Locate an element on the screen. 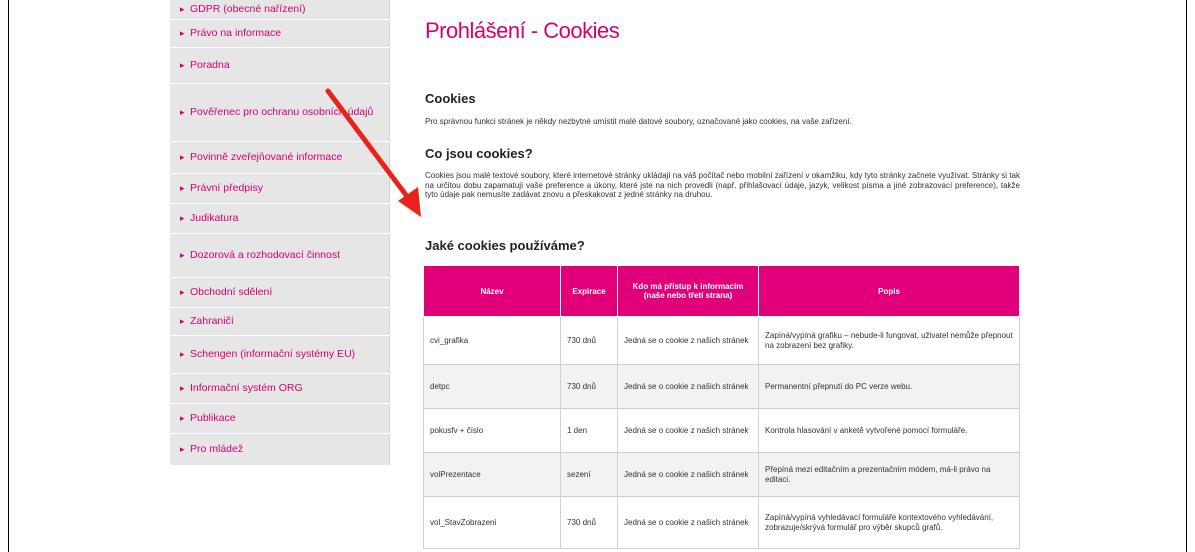 The width and height of the screenshot is (1195, 552). cell-expiry: 1 den is located at coordinates (589, 430).